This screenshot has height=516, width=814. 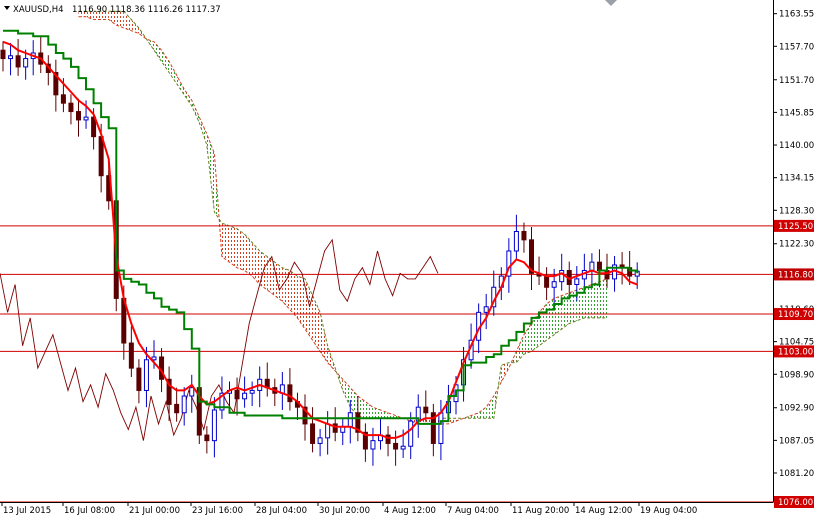 I want to click on y-tick-label: 1151.70, so click(x=796, y=81).